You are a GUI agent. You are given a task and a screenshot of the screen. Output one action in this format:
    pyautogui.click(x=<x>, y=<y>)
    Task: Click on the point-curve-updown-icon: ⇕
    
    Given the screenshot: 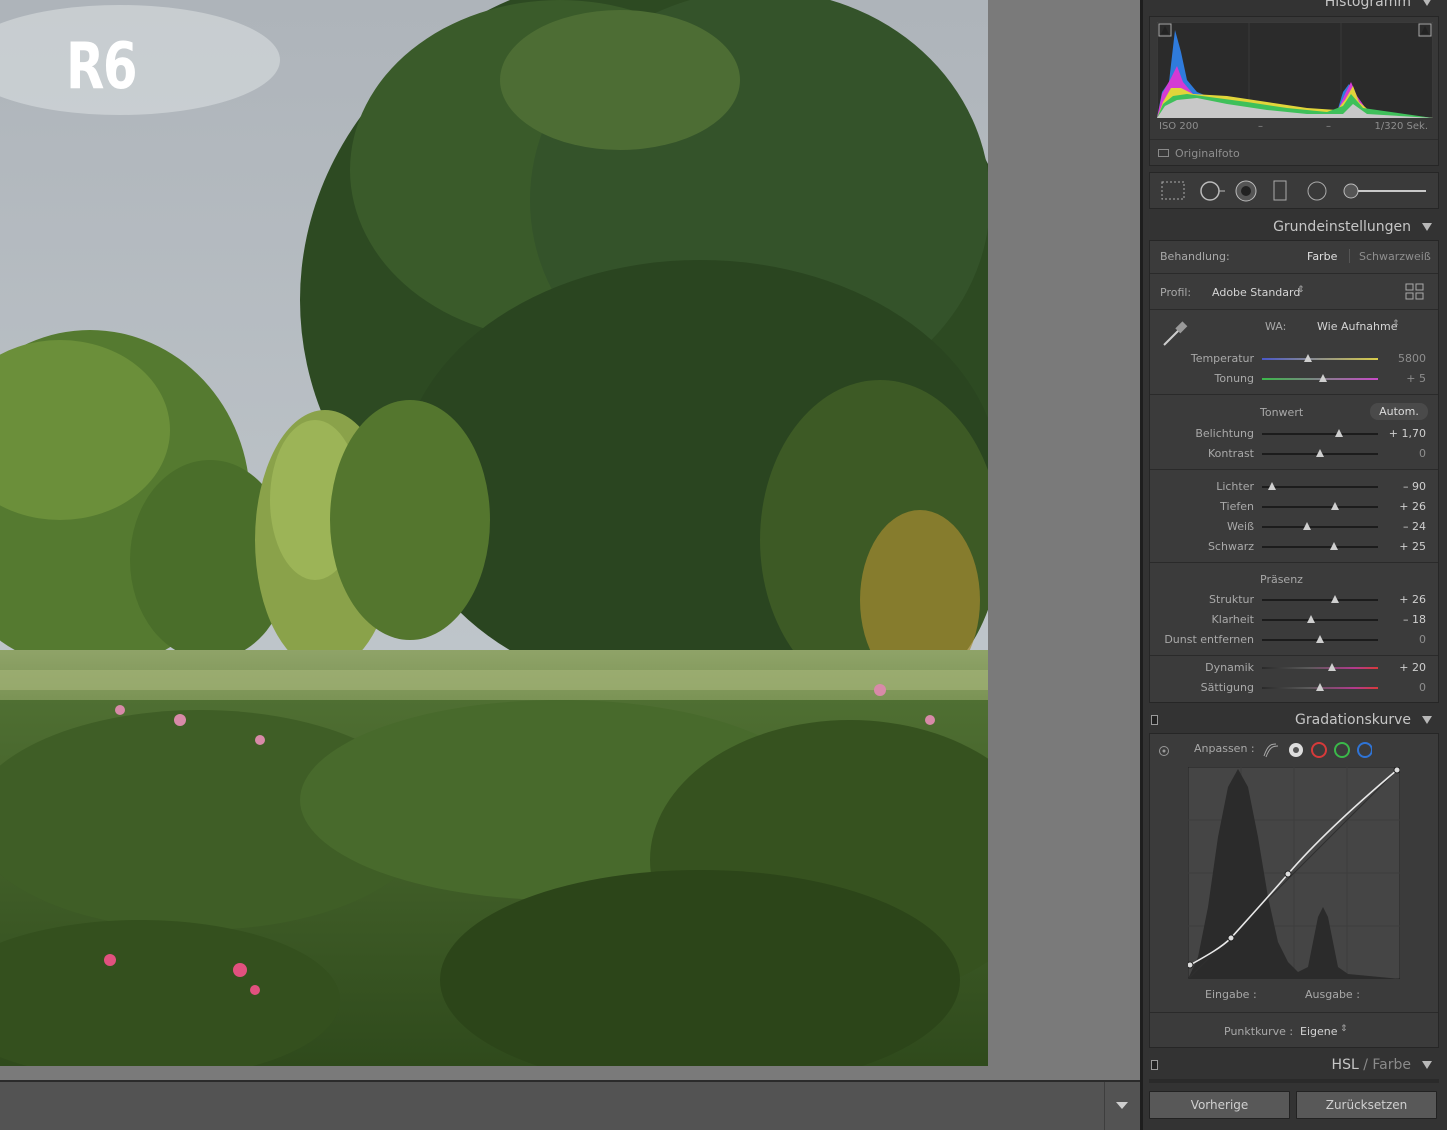 What is the action you would take?
    pyautogui.click(x=1344, y=1029)
    